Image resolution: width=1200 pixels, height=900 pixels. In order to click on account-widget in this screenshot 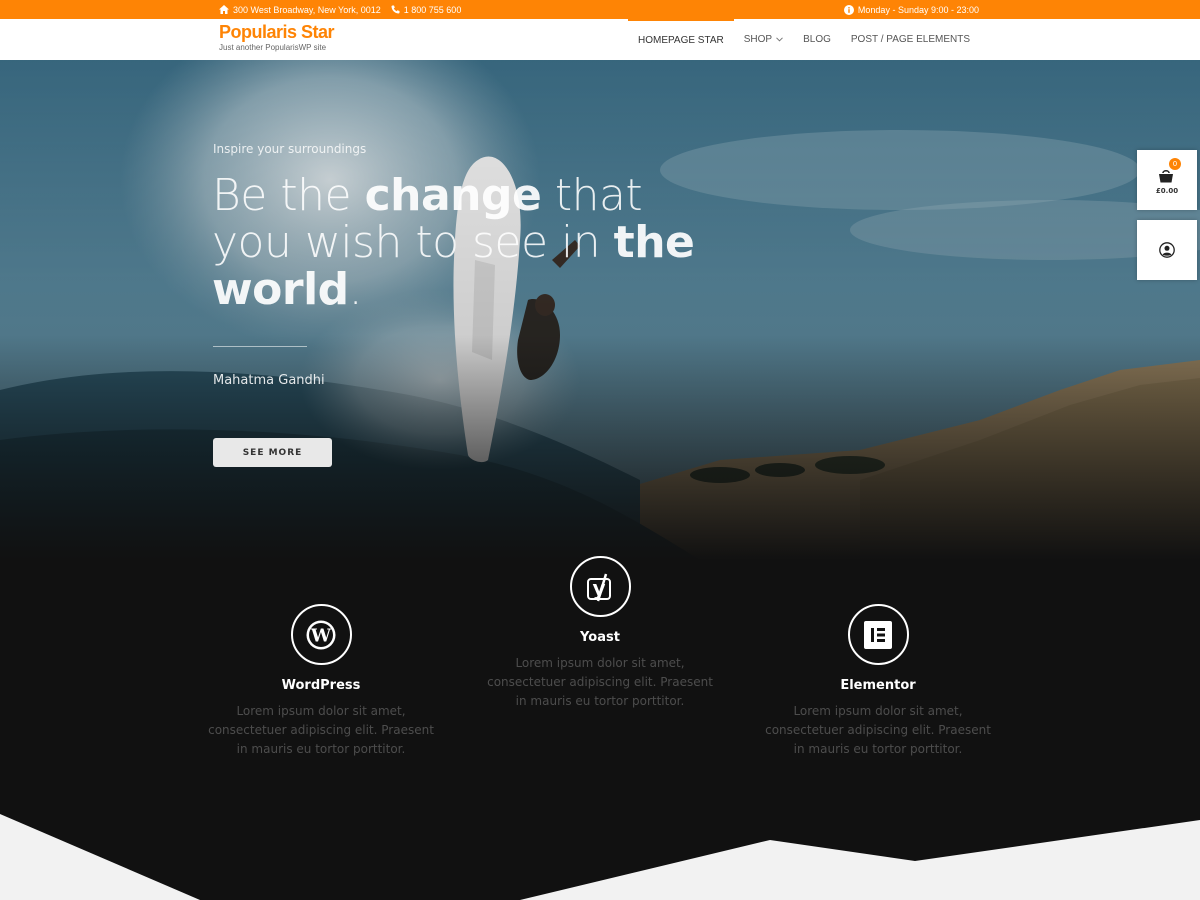, I will do `click(1167, 250)`.